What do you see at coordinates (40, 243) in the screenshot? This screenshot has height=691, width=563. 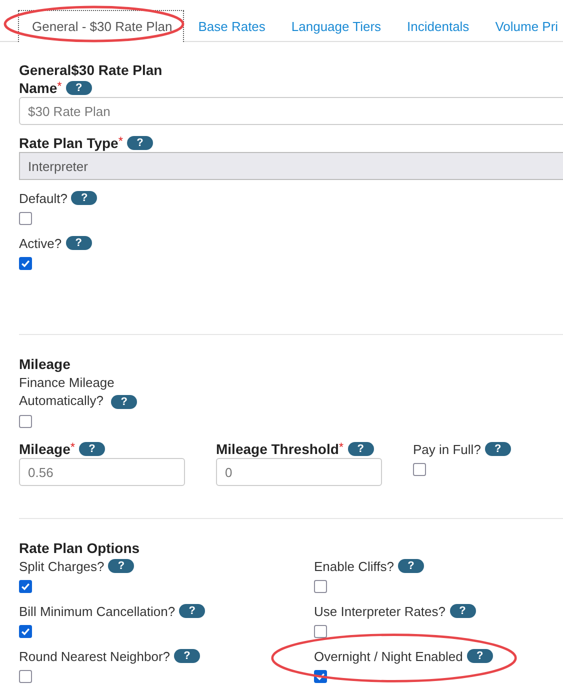 I see `field-label: Active?` at bounding box center [40, 243].